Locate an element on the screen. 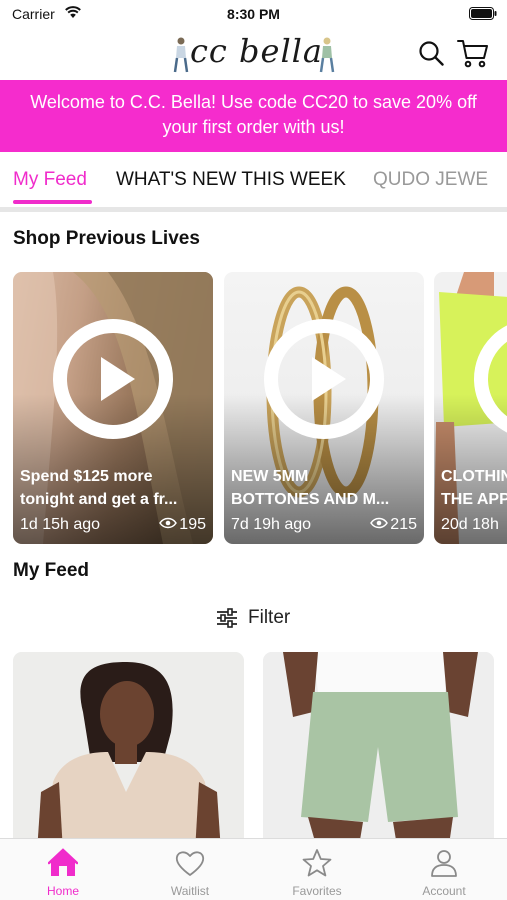 The height and width of the screenshot is (900, 507). live-time: 1d 15h ago is located at coordinates (60, 524).